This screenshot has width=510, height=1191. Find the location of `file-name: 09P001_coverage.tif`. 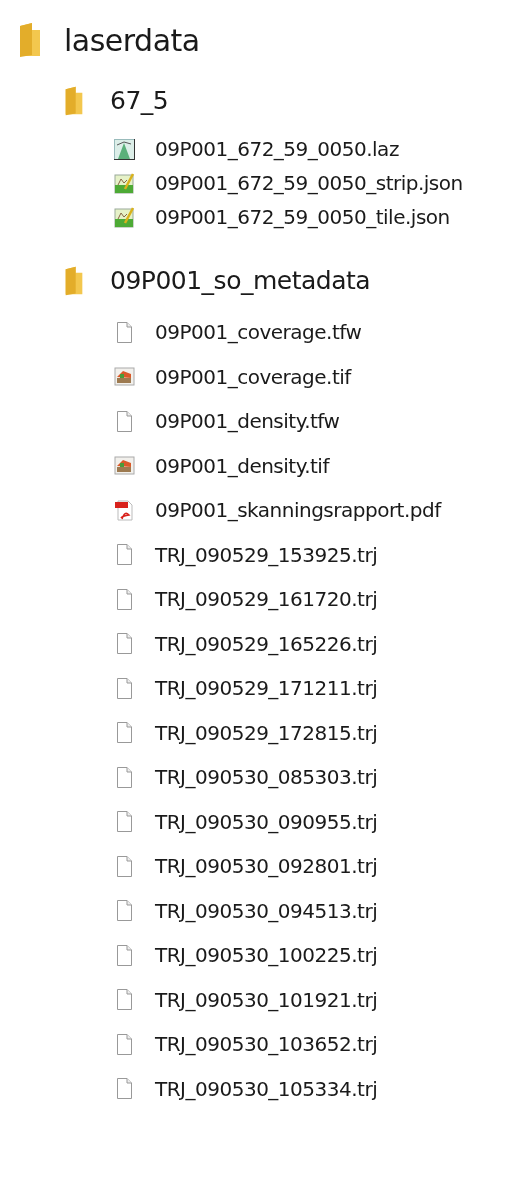

file-name: 09P001_coverage.tif is located at coordinates (253, 376).